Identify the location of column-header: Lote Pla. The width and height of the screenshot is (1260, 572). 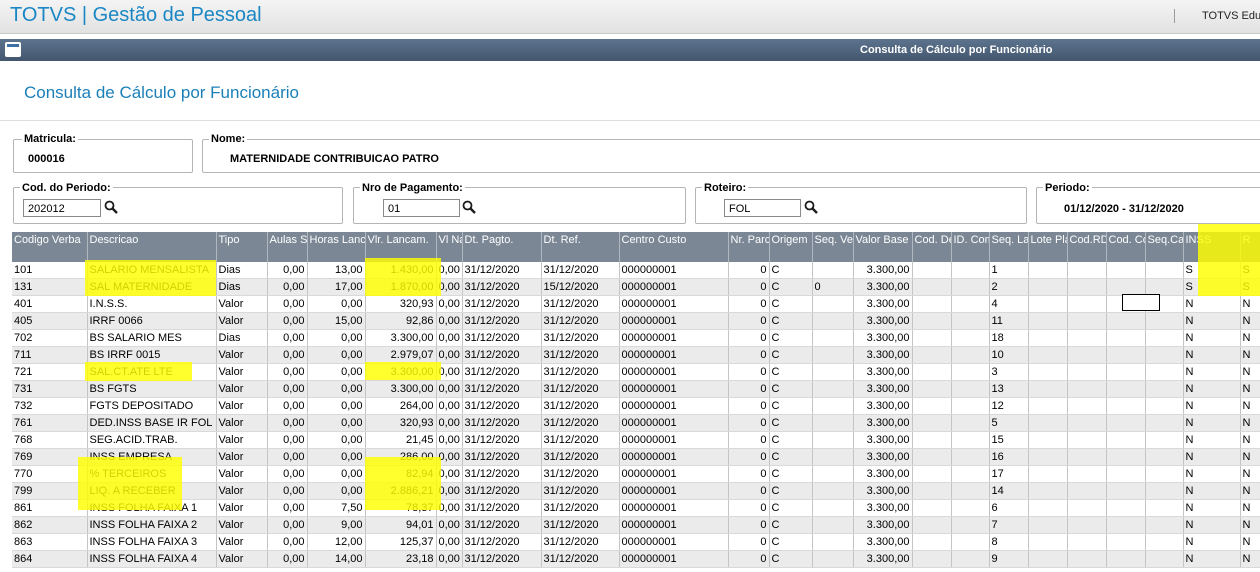
(1048, 247).